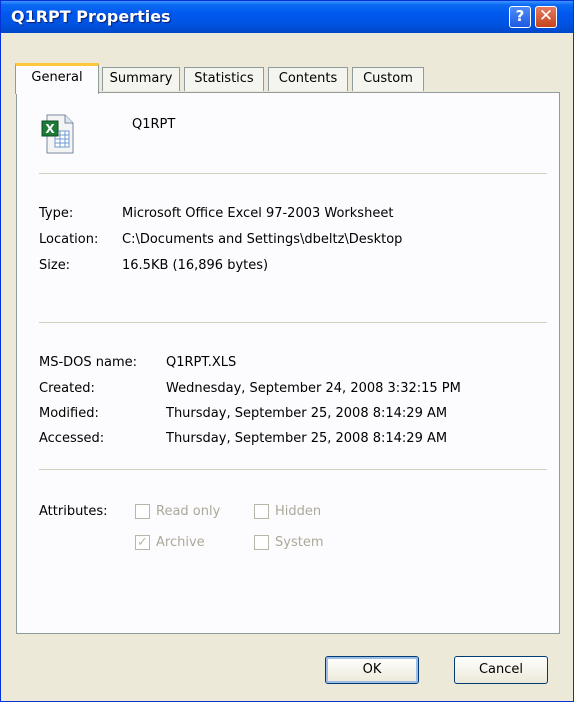 The width and height of the screenshot is (574, 702). Describe the element at coordinates (262, 239) in the screenshot. I see `location-value: C:\Documents and Settings\dbeltz\Desktop` at that location.